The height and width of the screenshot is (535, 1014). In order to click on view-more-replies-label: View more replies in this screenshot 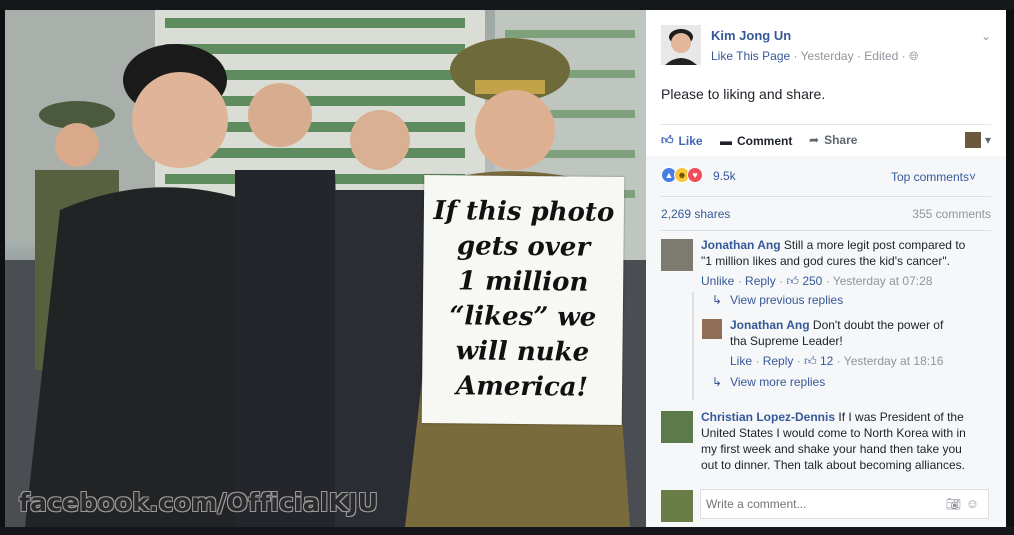, I will do `click(778, 382)`.